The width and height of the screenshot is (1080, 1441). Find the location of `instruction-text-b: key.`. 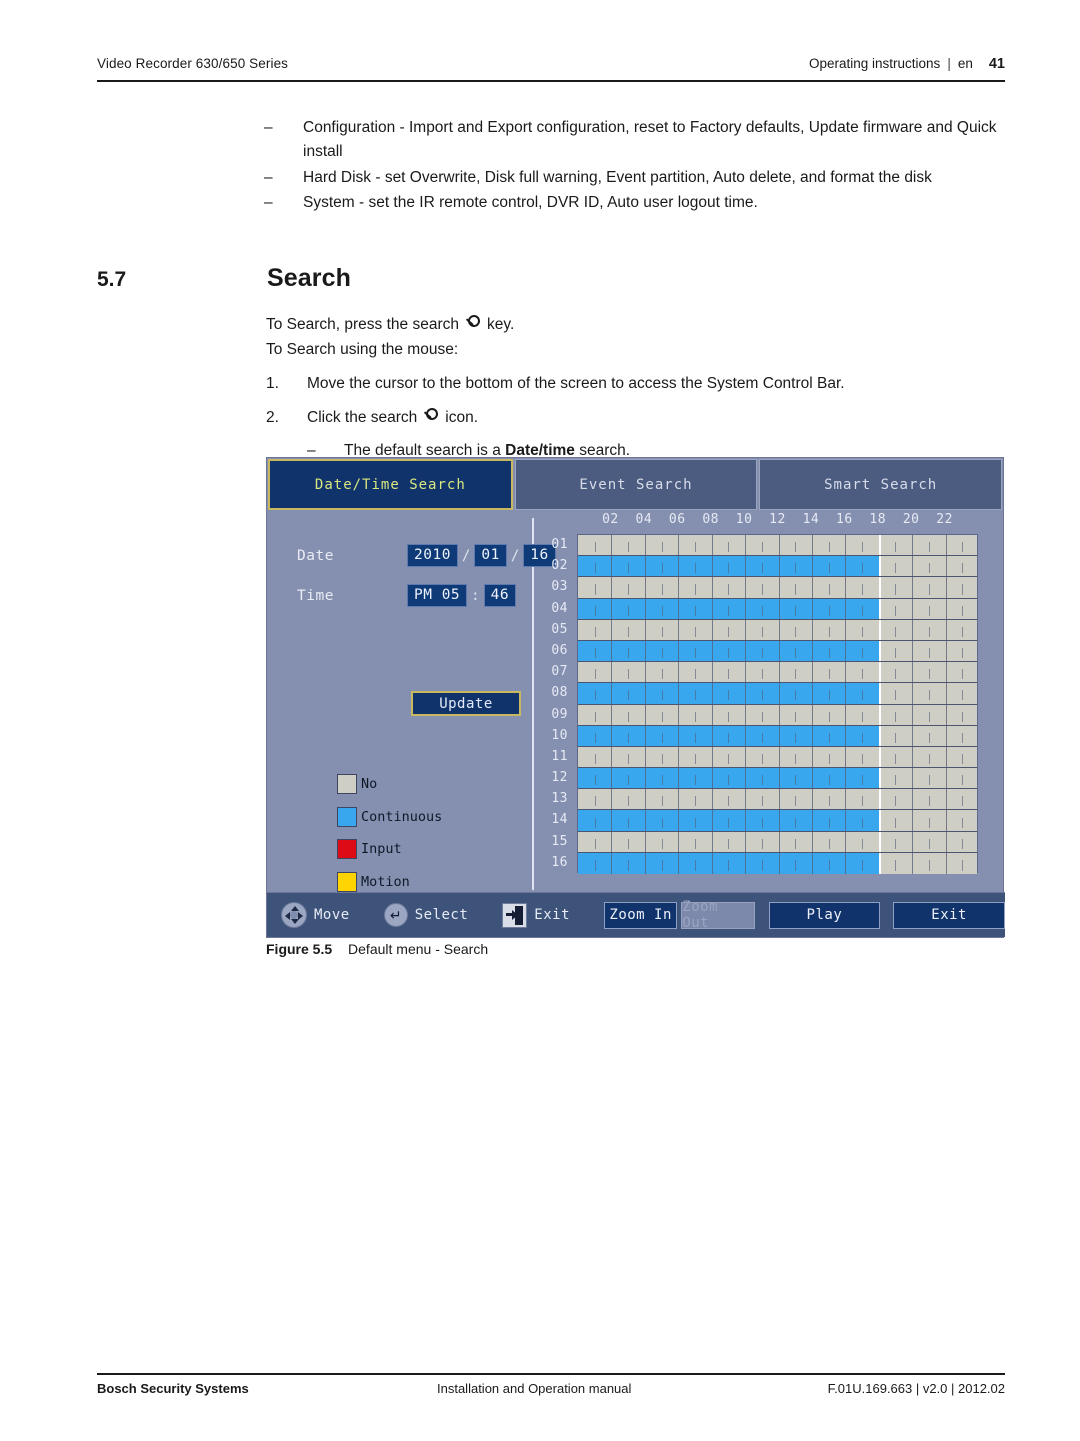

instruction-text-b: key. is located at coordinates (501, 324).